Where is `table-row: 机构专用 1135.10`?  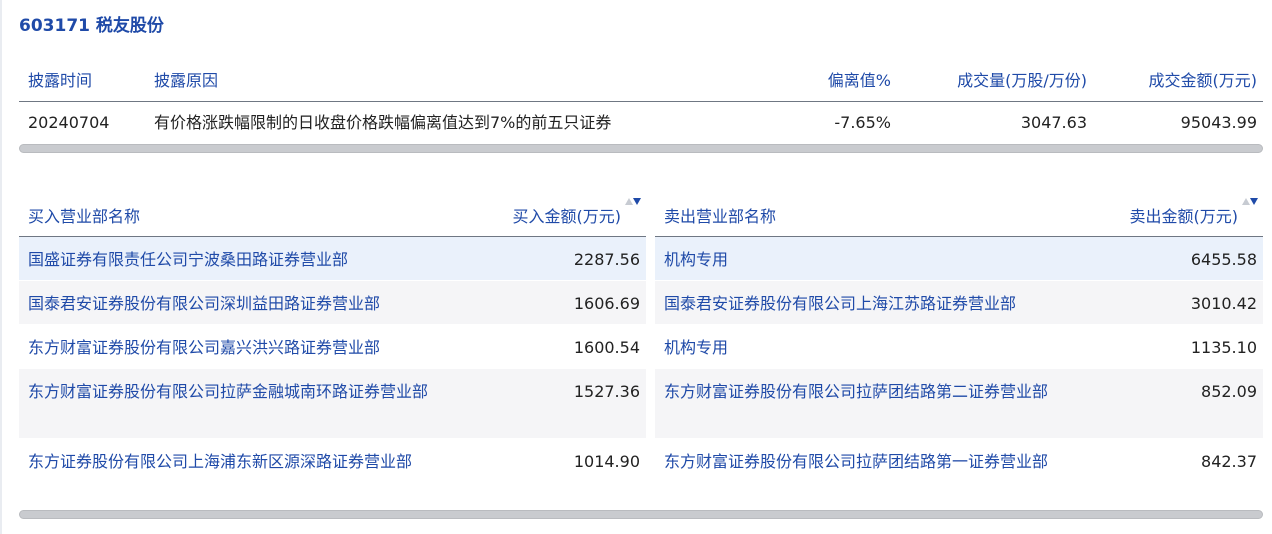 table-row: 机构专用 1135.10 is located at coordinates (959, 347).